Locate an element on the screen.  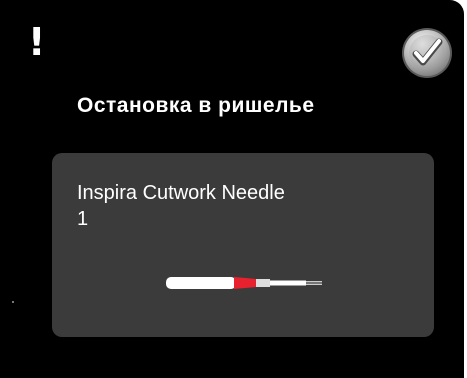
confirm-button is located at coordinates (427, 53).